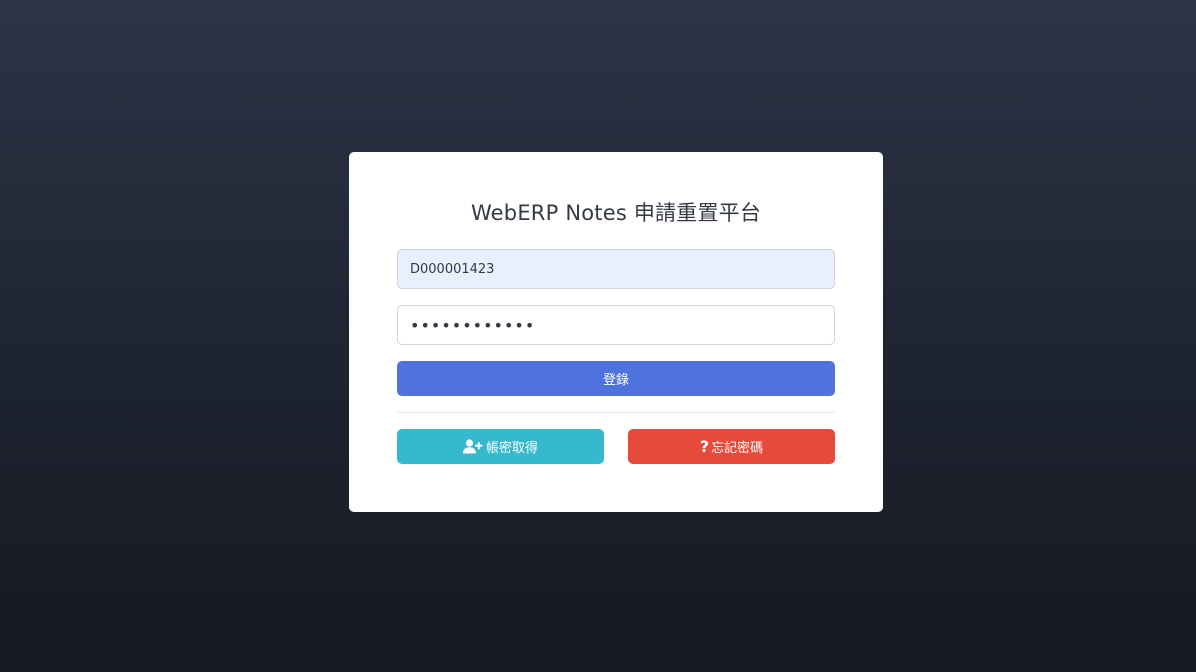  I want to click on page-title: WebERP Notes 申請重置平台, so click(616, 213).